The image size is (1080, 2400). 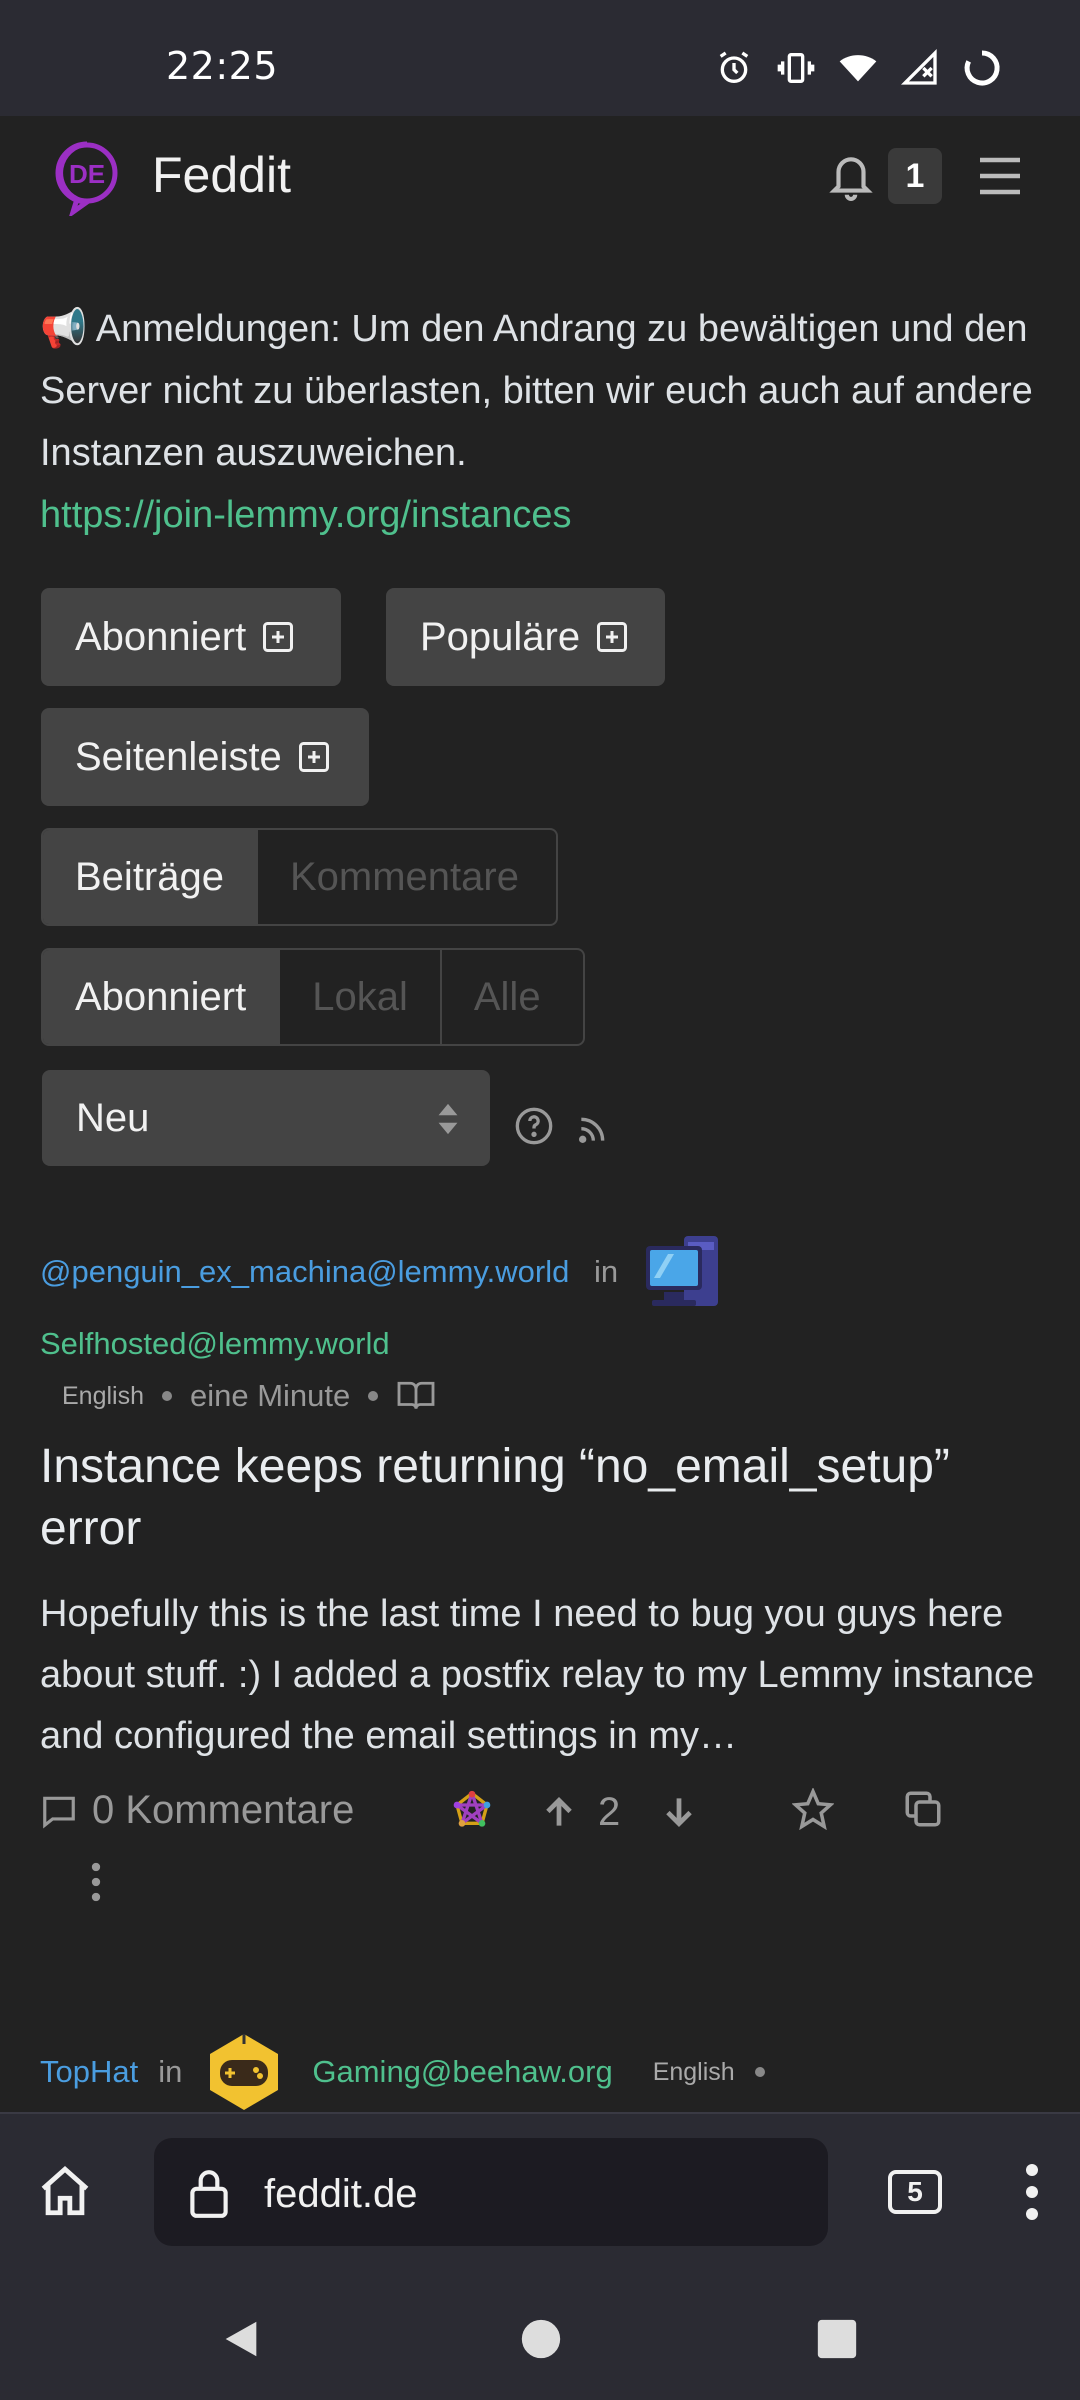 I want to click on feddit-logo: DE, so click(x=87, y=177).